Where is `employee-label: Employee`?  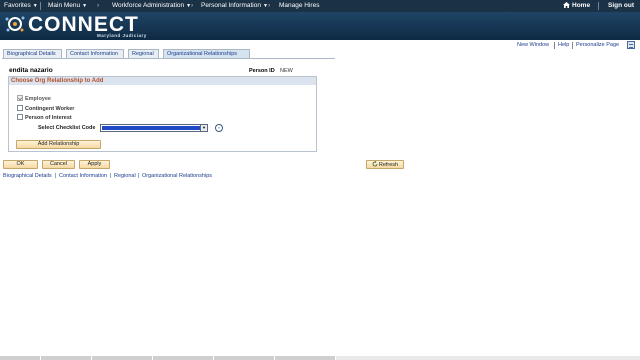
employee-label: Employee is located at coordinates (38, 99).